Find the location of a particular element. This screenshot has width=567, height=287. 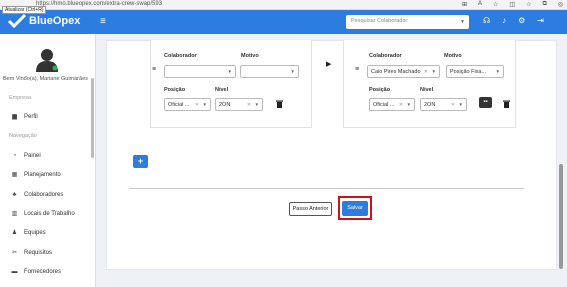

sidebar-item-label: Planejamento is located at coordinates (42, 174).